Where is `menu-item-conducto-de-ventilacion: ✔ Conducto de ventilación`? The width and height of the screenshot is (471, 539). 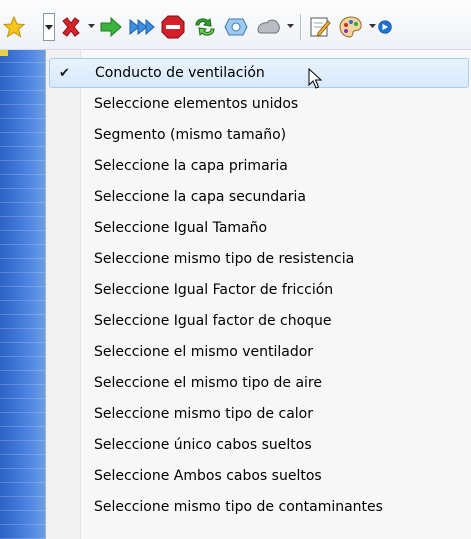
menu-item-conducto-de-ventilacion: ✔ Conducto de ventilación is located at coordinates (259, 73).